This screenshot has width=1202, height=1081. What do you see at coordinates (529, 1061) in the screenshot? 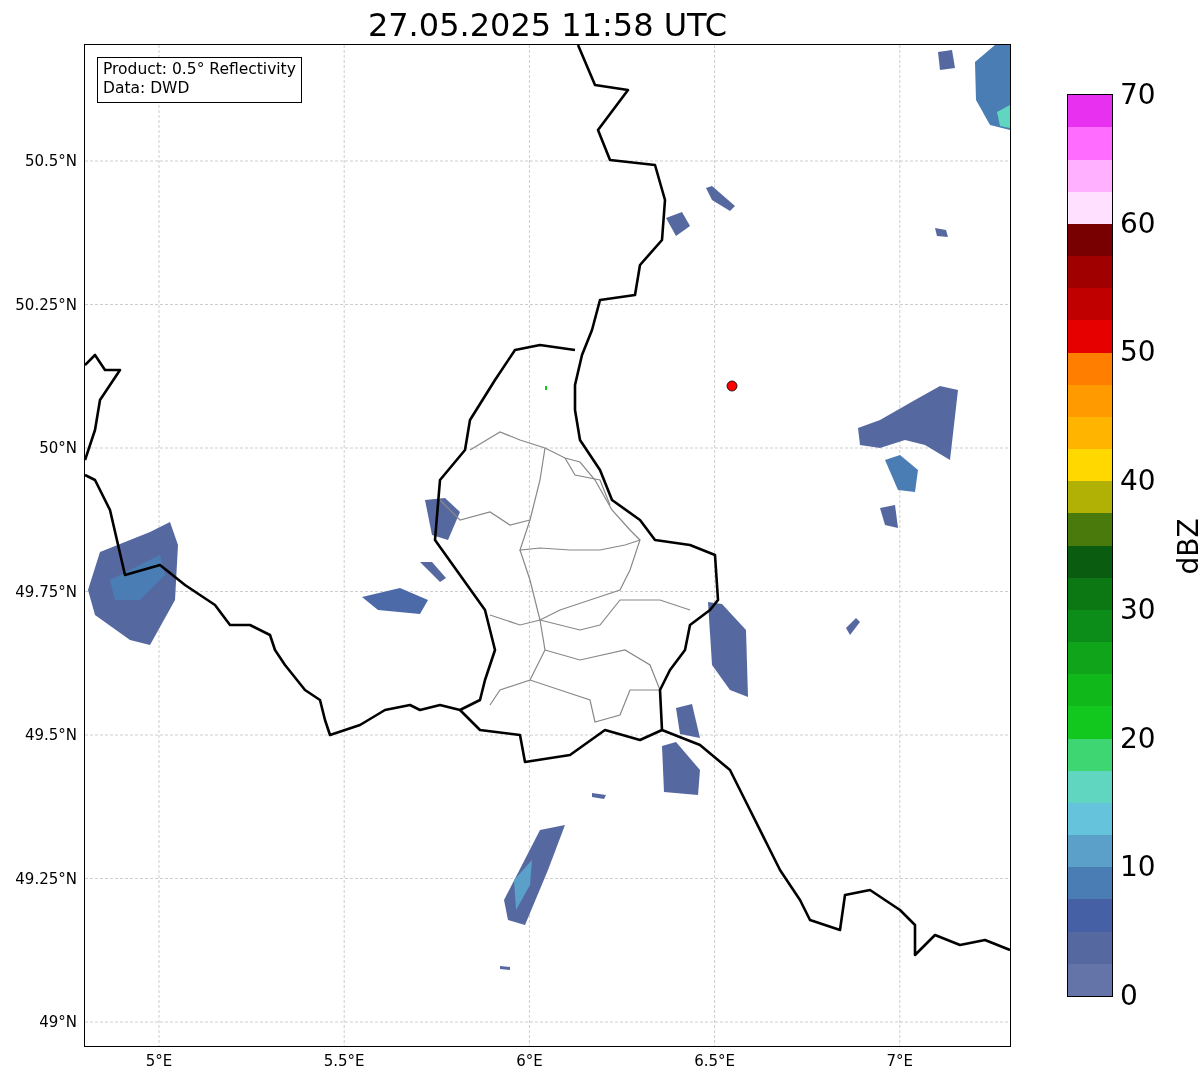
I see `x-tick-label: 6°E` at bounding box center [529, 1061].